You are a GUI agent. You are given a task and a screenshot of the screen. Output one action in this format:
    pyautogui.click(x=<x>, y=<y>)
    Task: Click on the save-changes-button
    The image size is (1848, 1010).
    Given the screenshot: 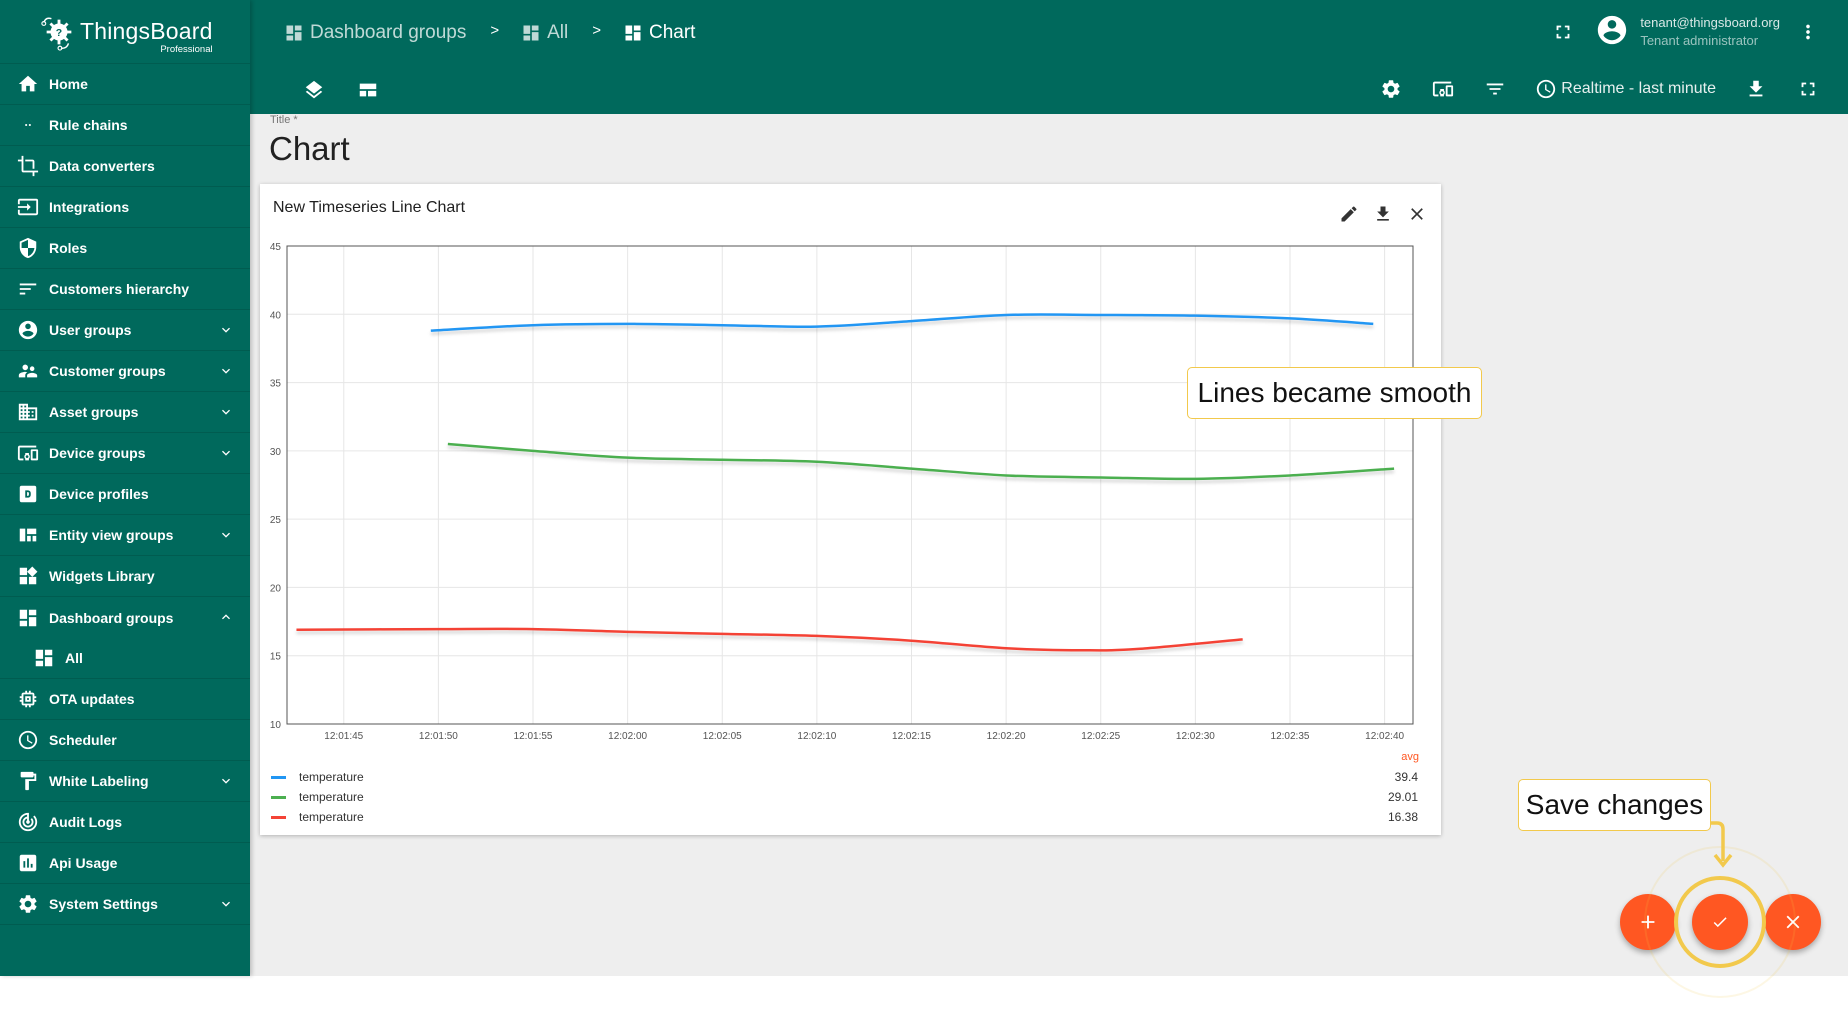 What is the action you would take?
    pyautogui.click(x=1720, y=922)
    